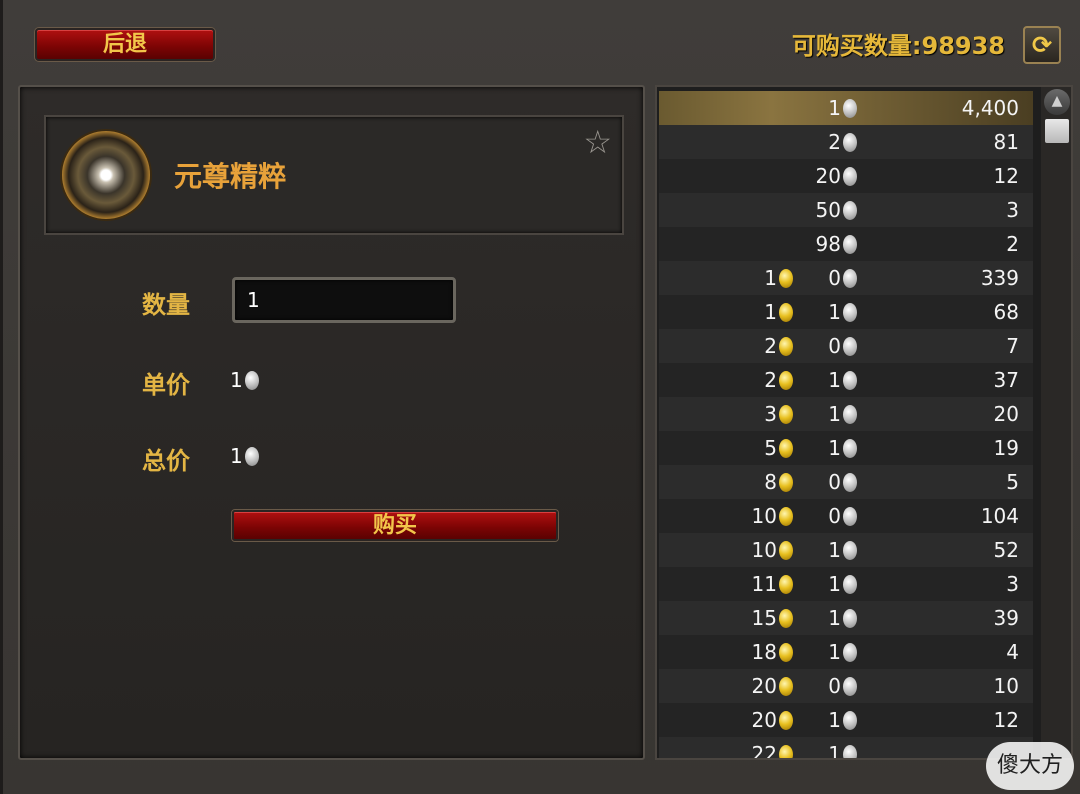  I want to click on gold-price: 18, so click(772, 652).